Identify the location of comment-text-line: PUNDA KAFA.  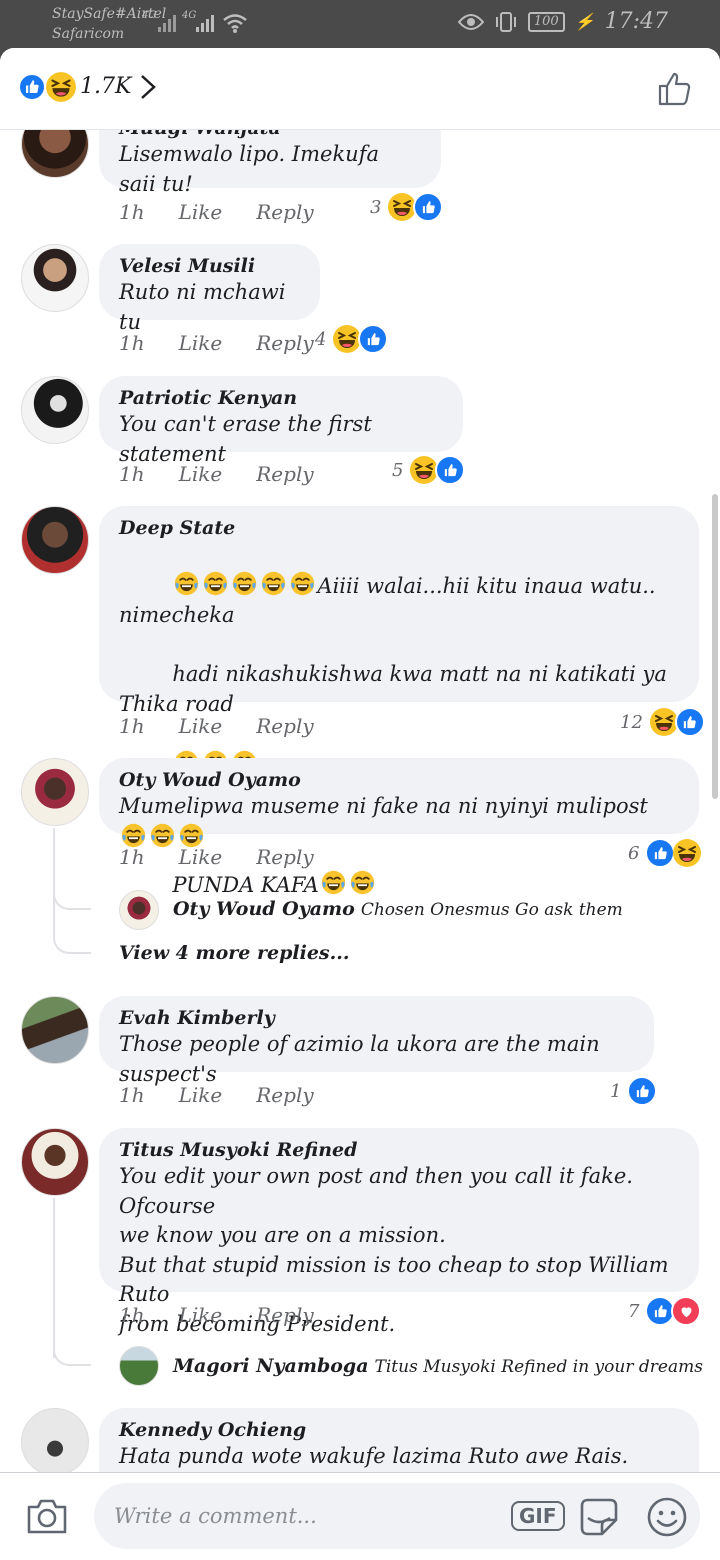
(245, 884).